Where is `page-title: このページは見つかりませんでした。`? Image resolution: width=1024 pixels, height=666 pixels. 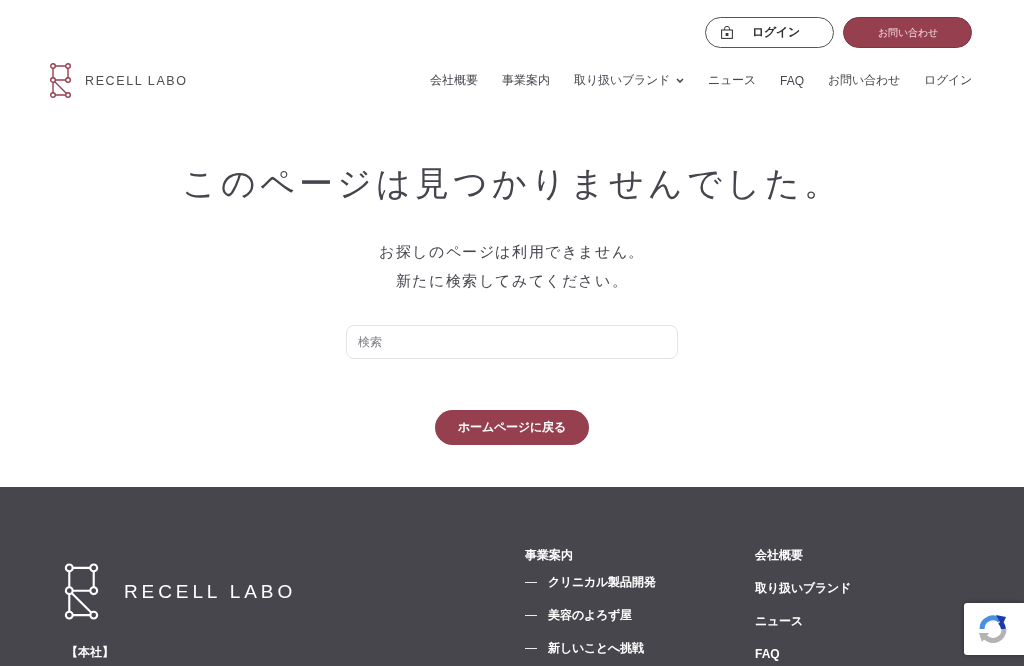 page-title: このページは見つかりませんでした。 is located at coordinates (512, 183).